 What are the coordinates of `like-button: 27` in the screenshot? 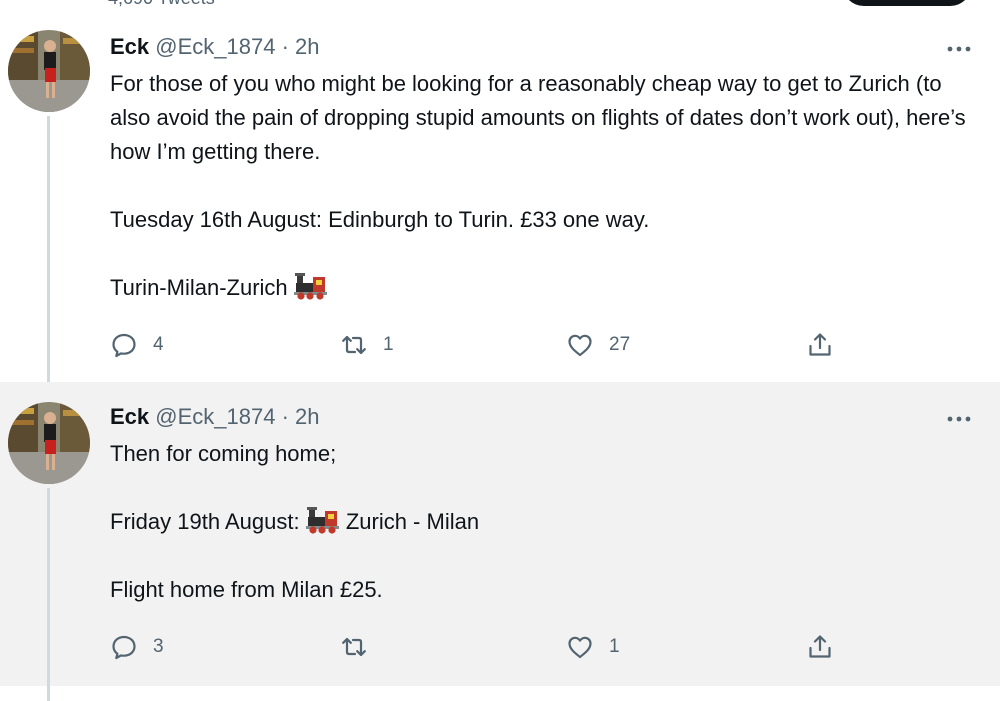 It's located at (598, 345).